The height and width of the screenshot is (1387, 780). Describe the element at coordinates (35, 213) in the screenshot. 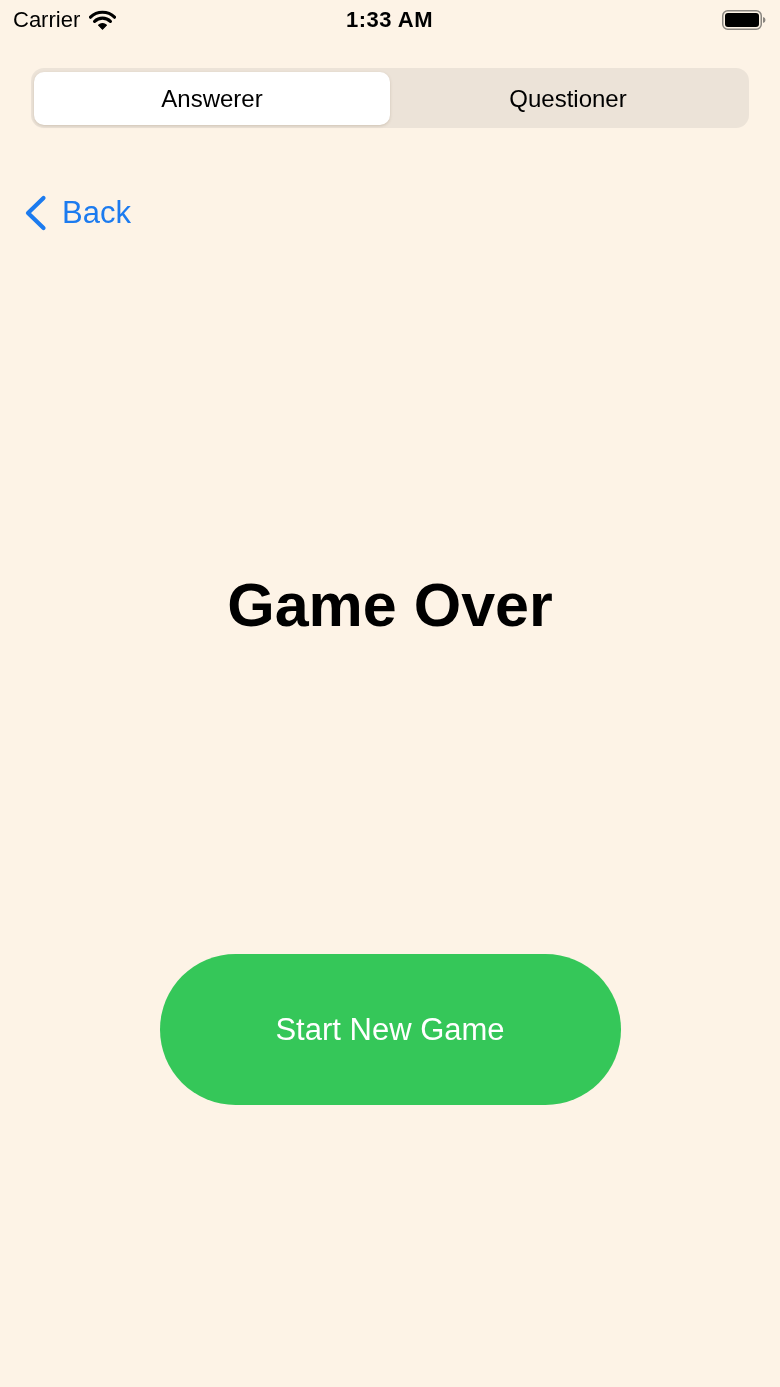

I see `chevron-left-icon` at that location.